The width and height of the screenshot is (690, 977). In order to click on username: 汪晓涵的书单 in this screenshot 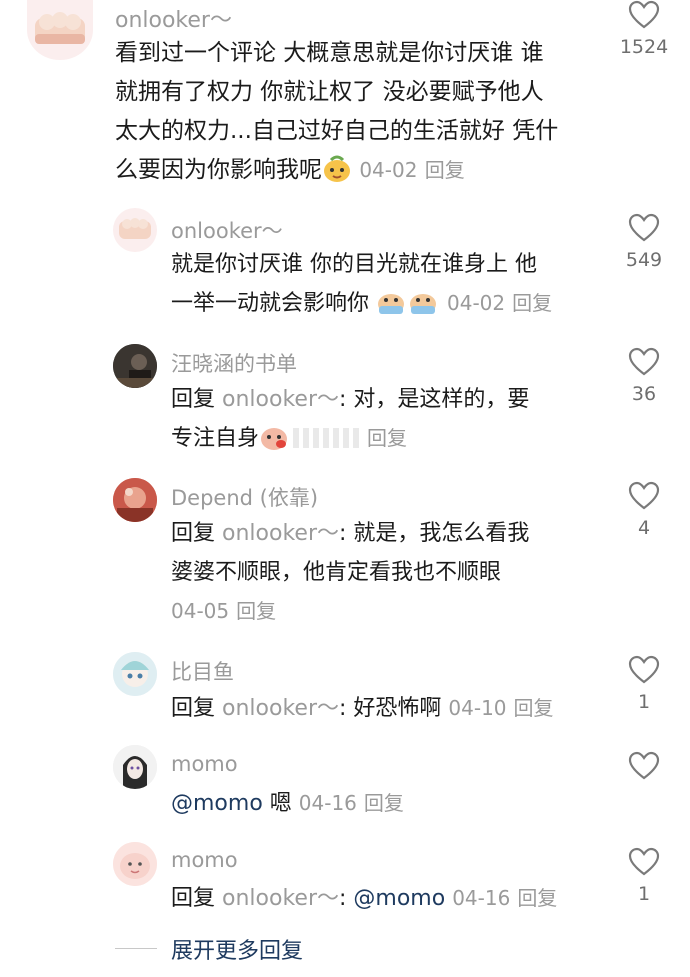, I will do `click(234, 363)`.